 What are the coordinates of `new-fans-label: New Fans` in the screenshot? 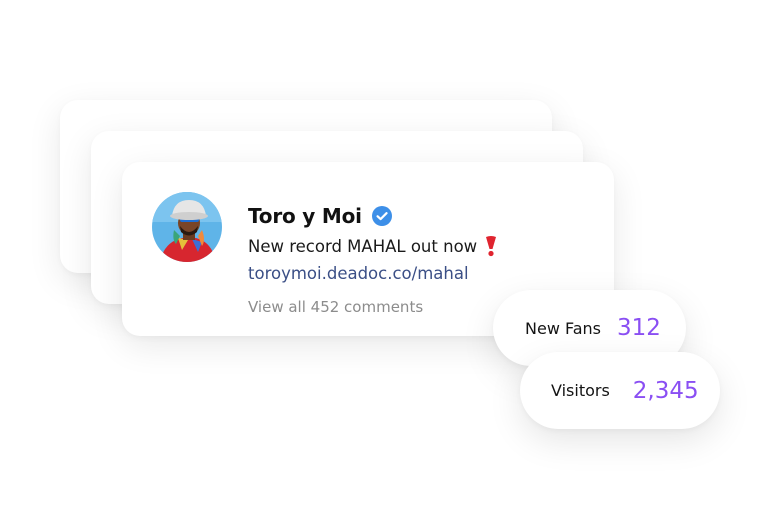 It's located at (563, 328).